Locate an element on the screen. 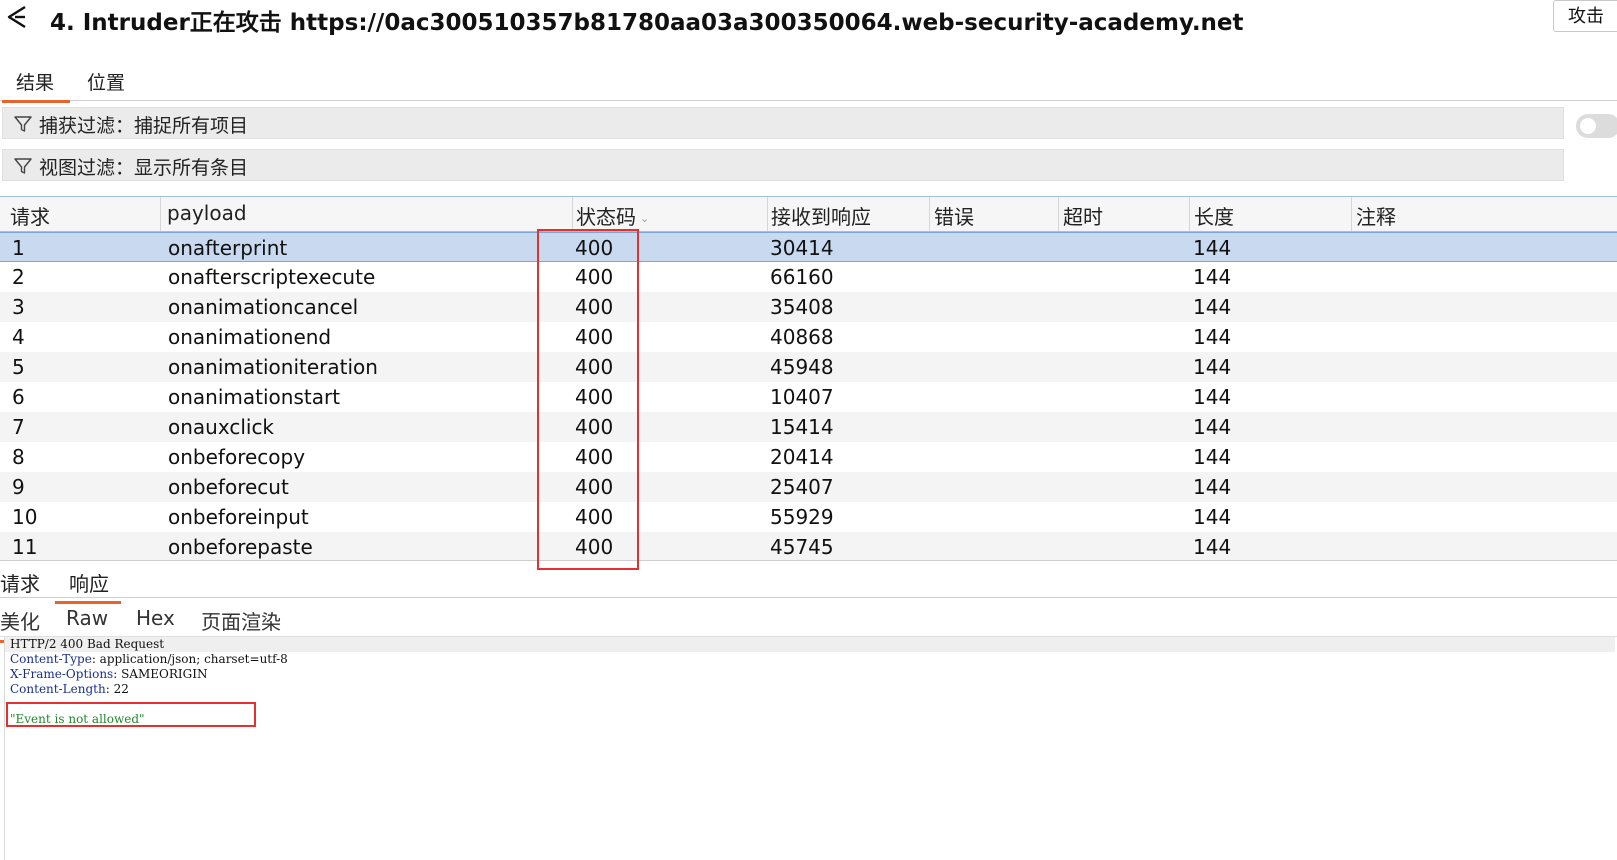 The height and width of the screenshot is (860, 1617). cell-request: 9 is located at coordinates (18, 487).